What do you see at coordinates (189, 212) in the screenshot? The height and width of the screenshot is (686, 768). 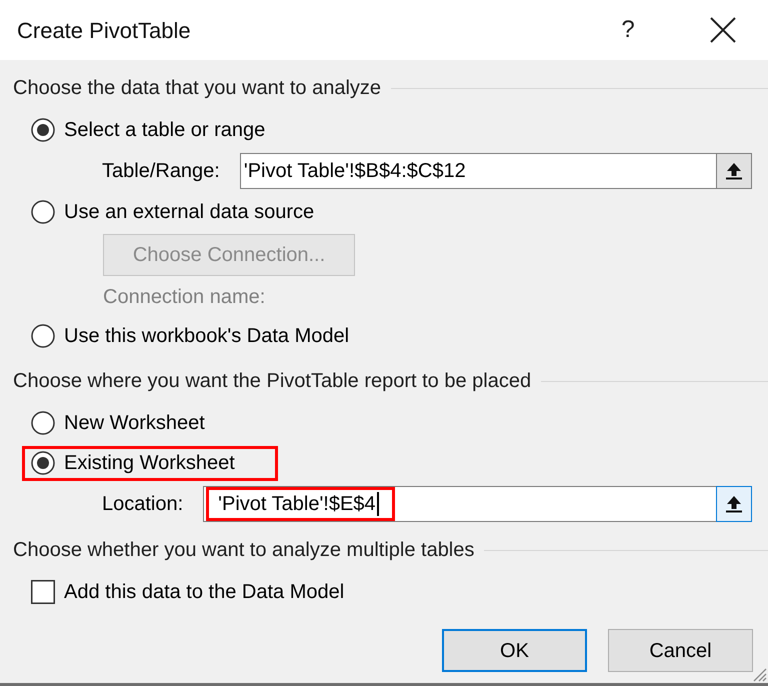 I see `option-label: Use an external data source` at bounding box center [189, 212].